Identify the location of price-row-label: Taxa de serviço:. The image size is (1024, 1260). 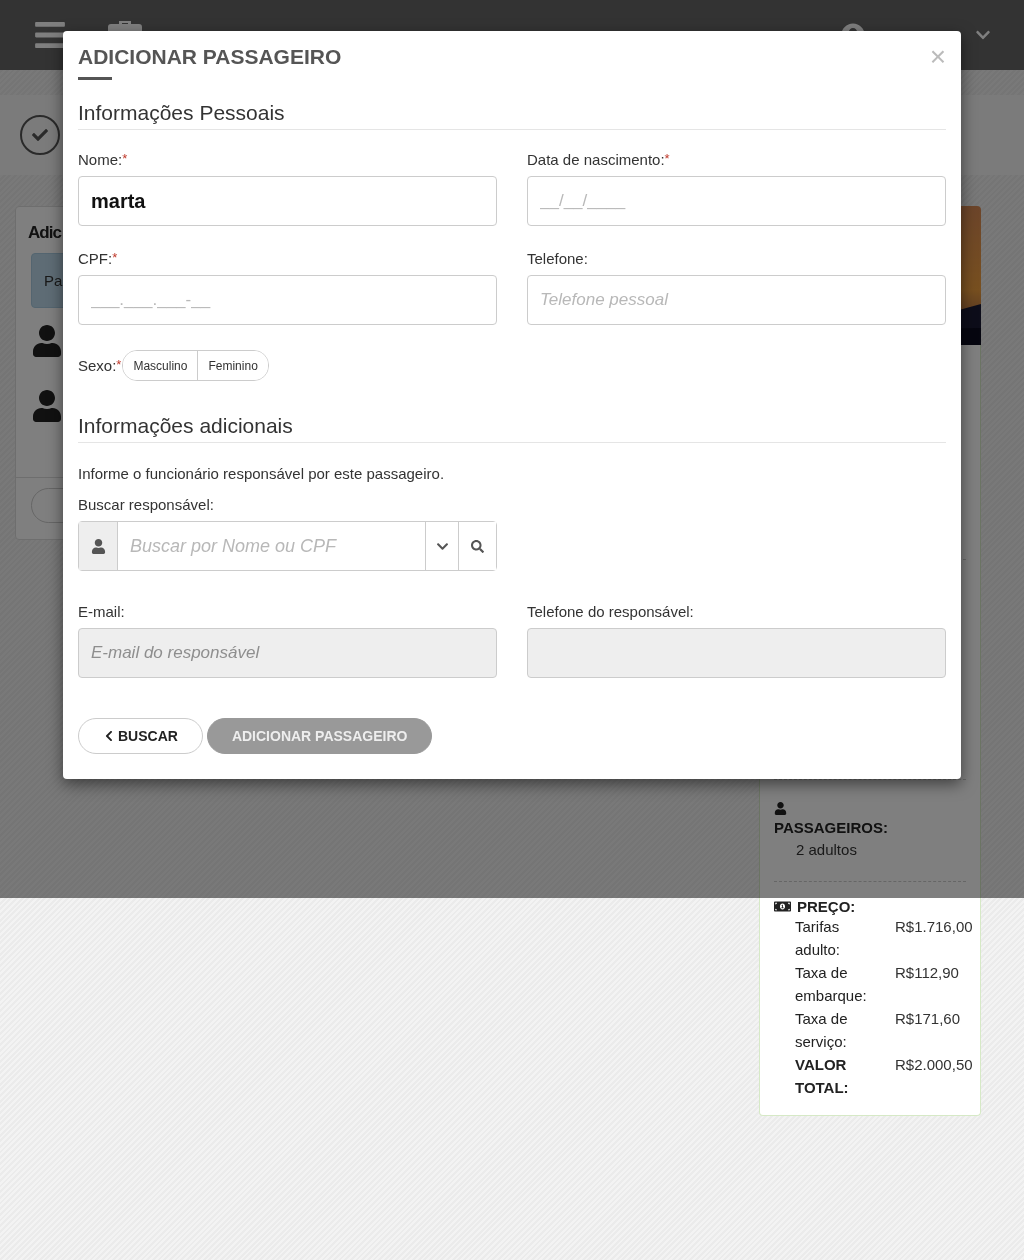
(822, 1030).